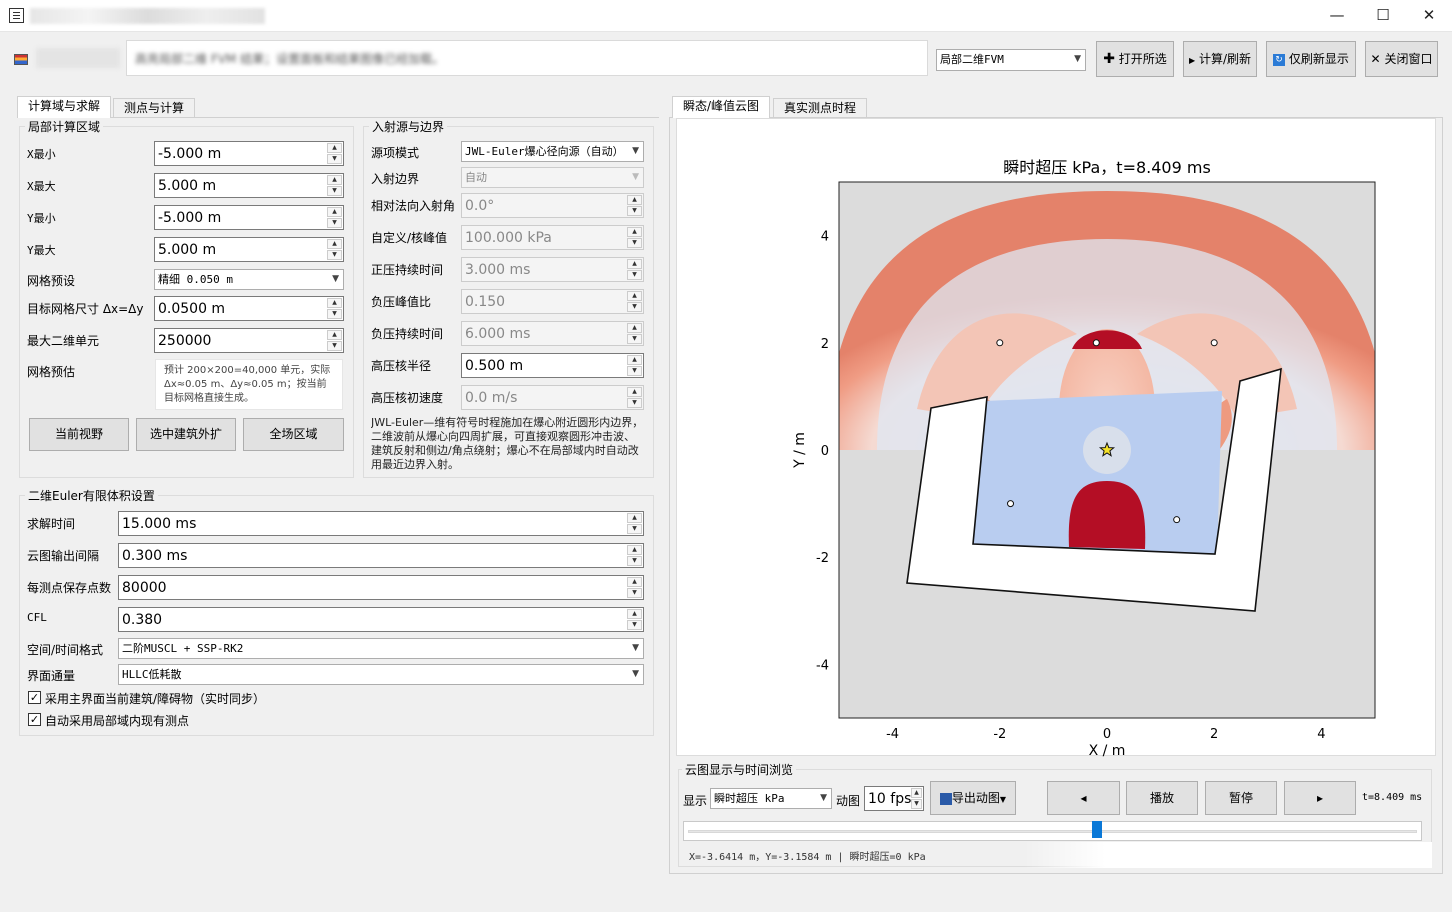  I want to click on core-radius-label: 高压核半径, so click(401, 366).